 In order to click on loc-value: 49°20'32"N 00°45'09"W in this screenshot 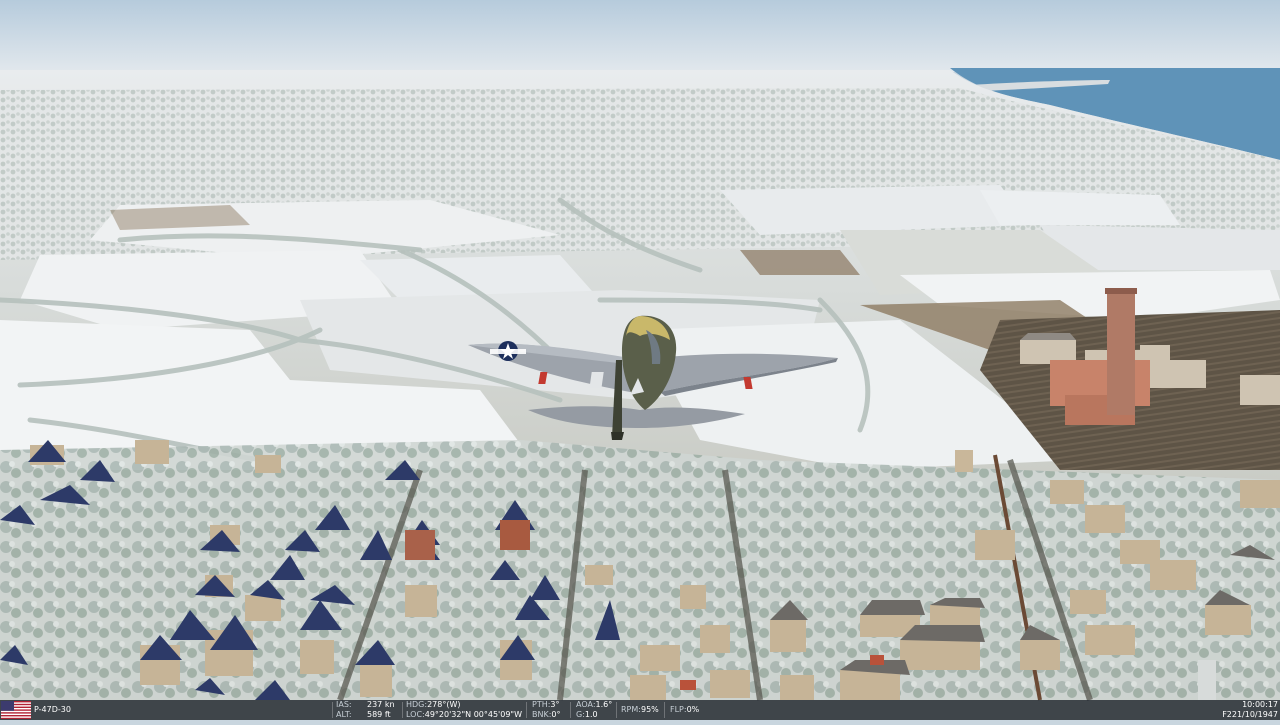, I will do `click(473, 714)`.